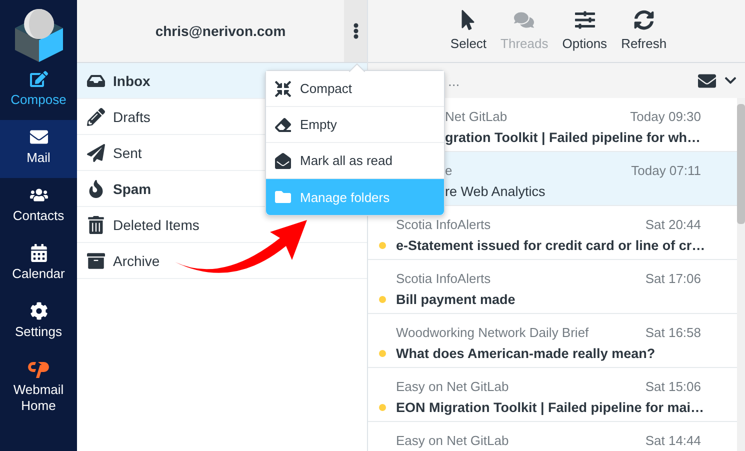 This screenshot has height=451, width=745. What do you see at coordinates (730, 80) in the screenshot?
I see `chevron-down-icon` at bounding box center [730, 80].